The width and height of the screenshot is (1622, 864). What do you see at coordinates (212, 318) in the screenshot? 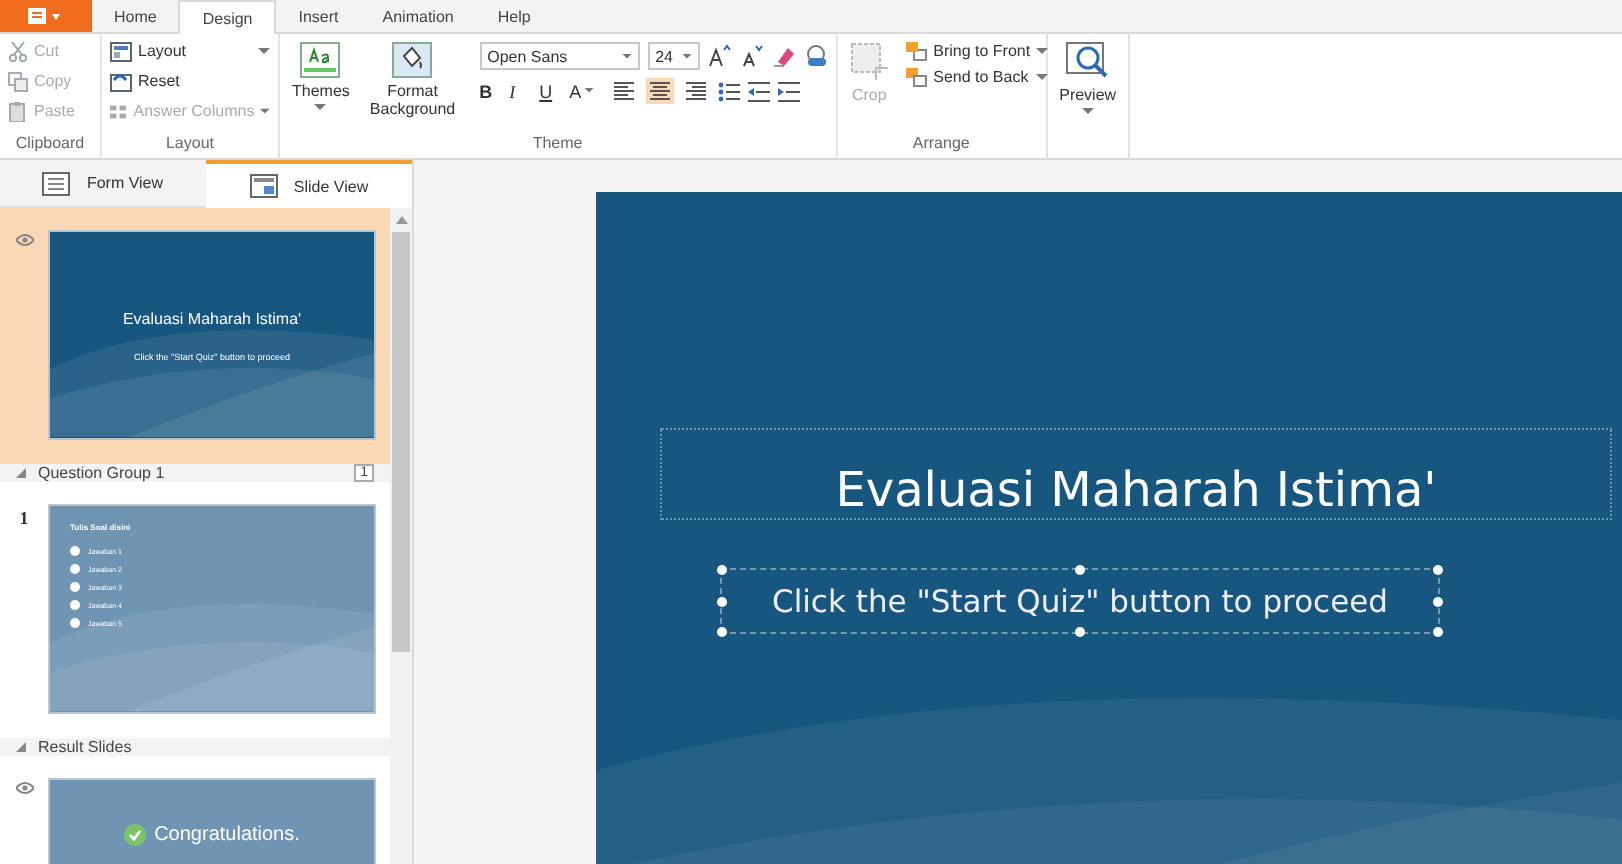
I see `thumbnail-title: Evaluasi Maharah Istima'` at bounding box center [212, 318].